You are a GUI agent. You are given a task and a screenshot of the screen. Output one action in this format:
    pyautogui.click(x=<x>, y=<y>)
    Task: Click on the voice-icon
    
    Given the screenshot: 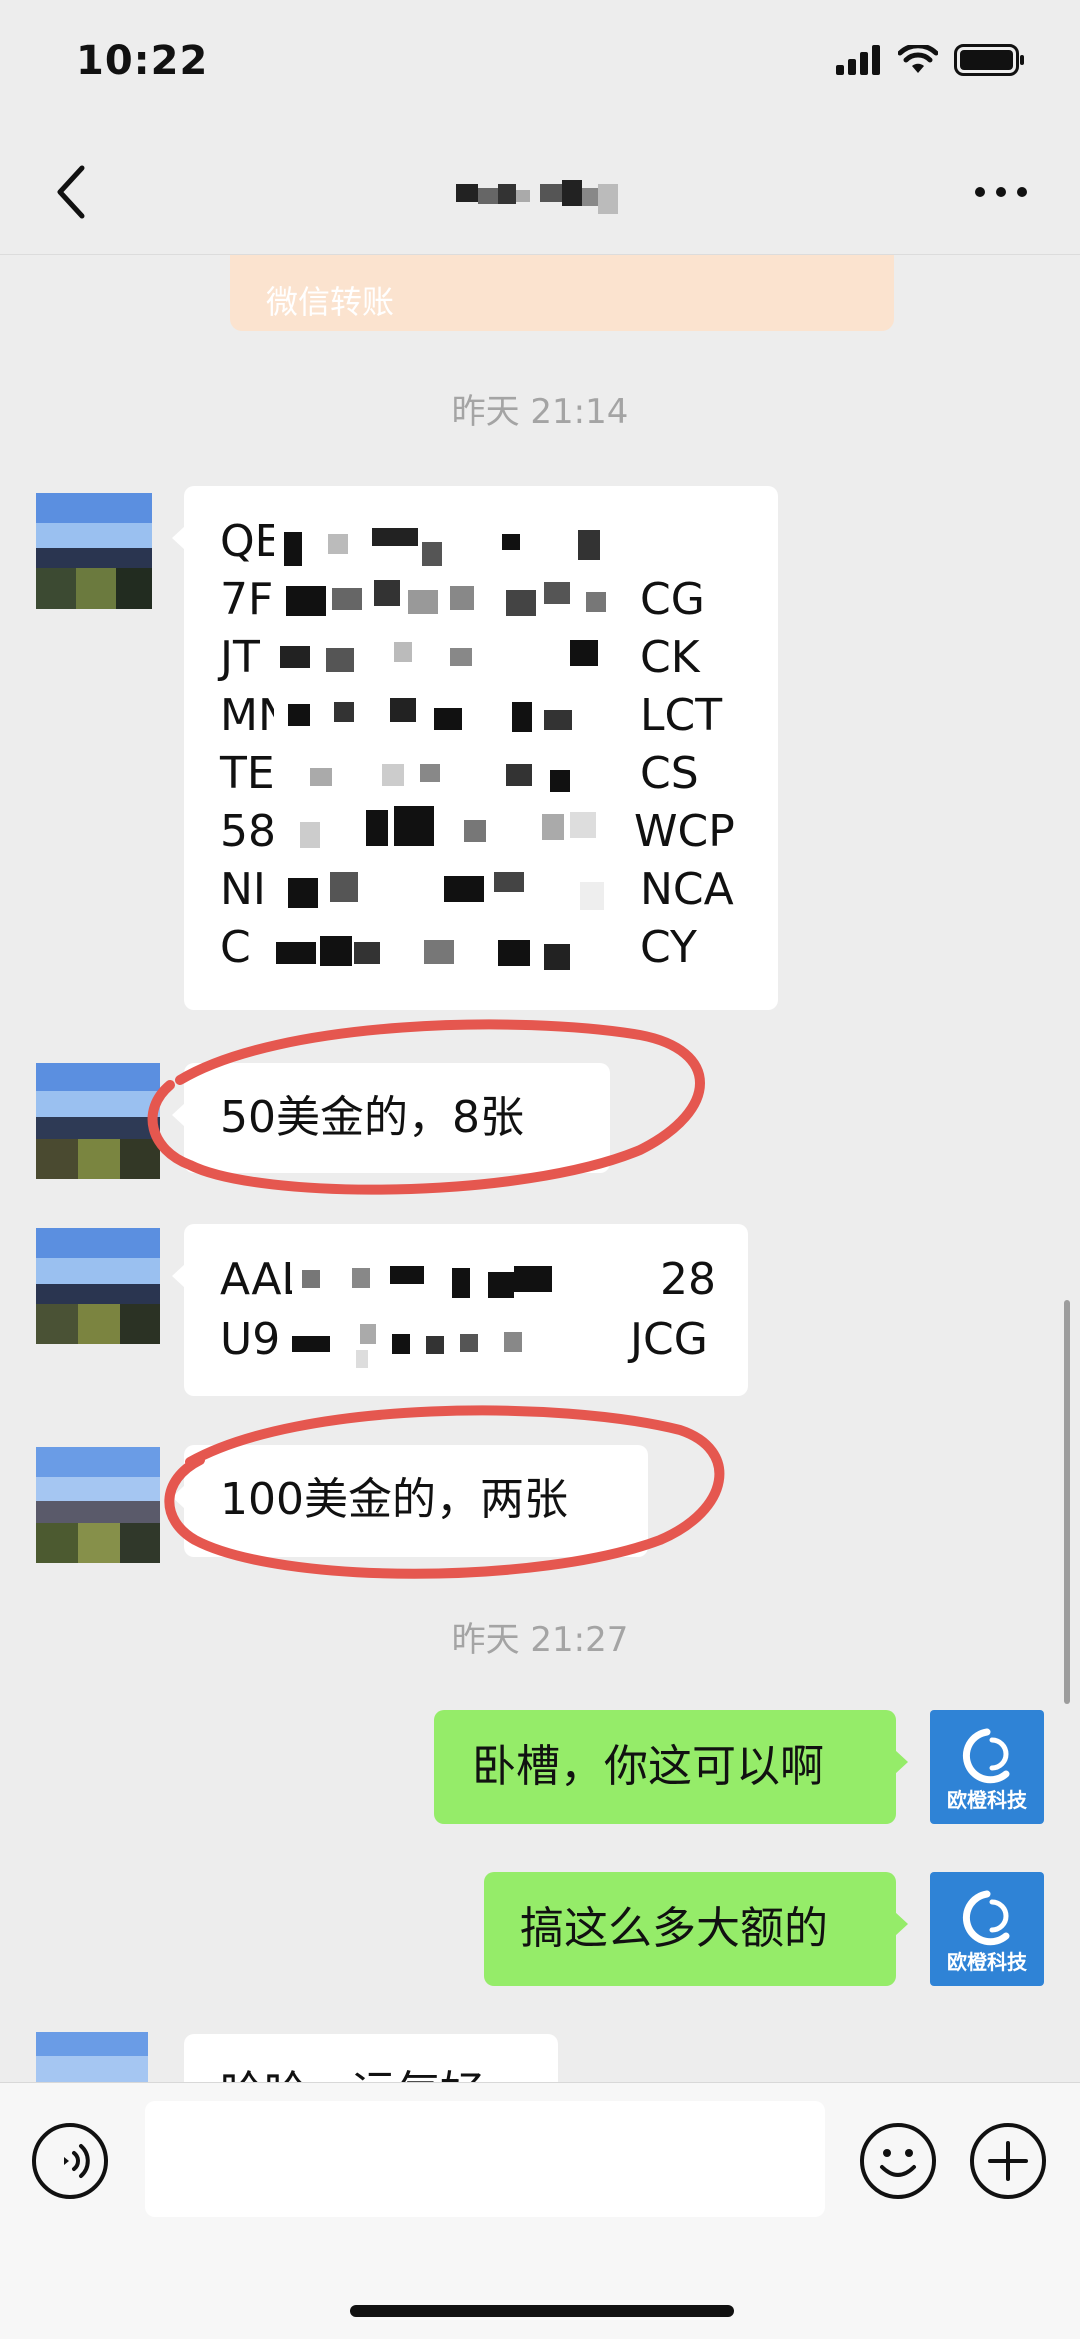 What is the action you would take?
    pyautogui.click(x=70, y=2161)
    